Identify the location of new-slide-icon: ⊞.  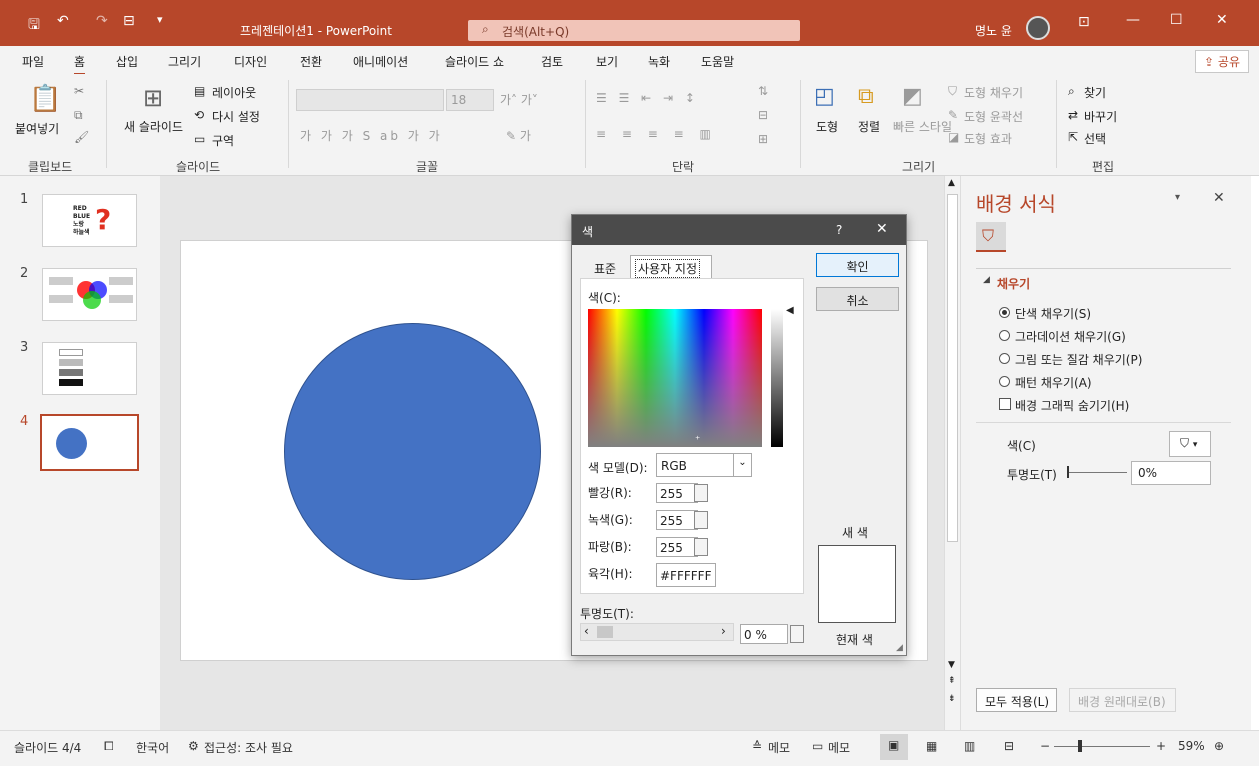
(153, 98).